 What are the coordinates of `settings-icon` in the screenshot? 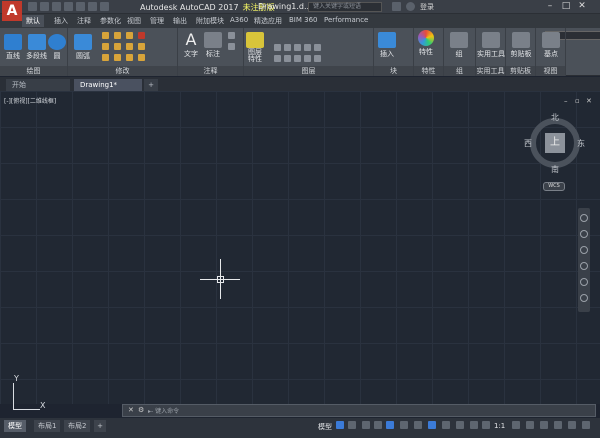 It's located at (516, 425).